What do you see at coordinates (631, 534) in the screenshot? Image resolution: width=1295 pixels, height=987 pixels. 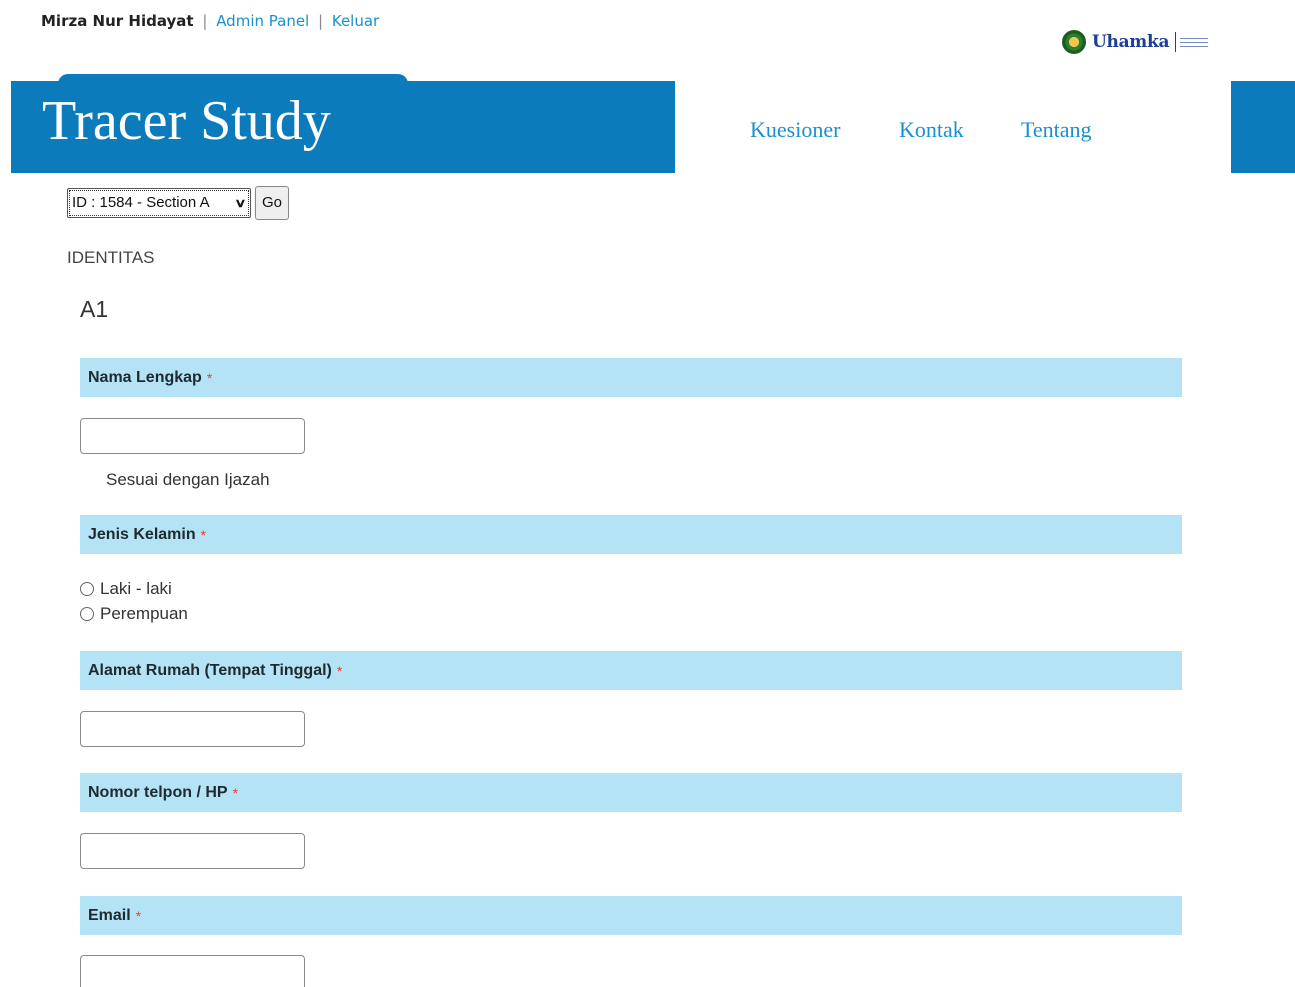 I see `question-jenis-kelamin: Jenis Kelamin *` at bounding box center [631, 534].